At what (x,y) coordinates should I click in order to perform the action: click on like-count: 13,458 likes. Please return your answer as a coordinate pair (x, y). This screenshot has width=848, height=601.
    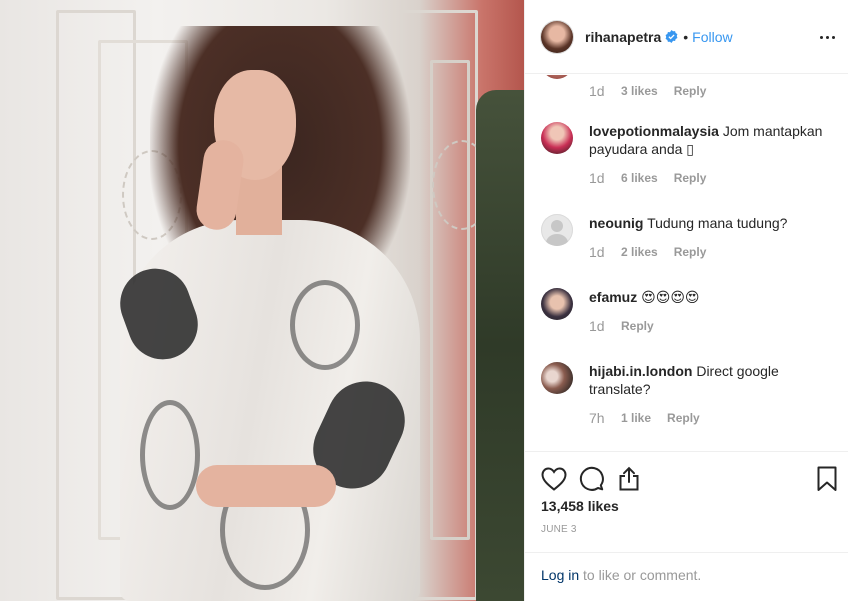
    Looking at the image, I should click on (580, 506).